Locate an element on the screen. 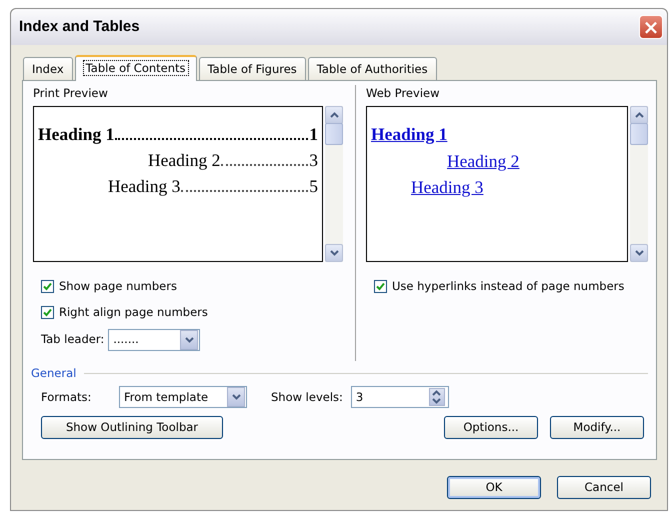  toc-link: Heading 2 is located at coordinates (483, 161).